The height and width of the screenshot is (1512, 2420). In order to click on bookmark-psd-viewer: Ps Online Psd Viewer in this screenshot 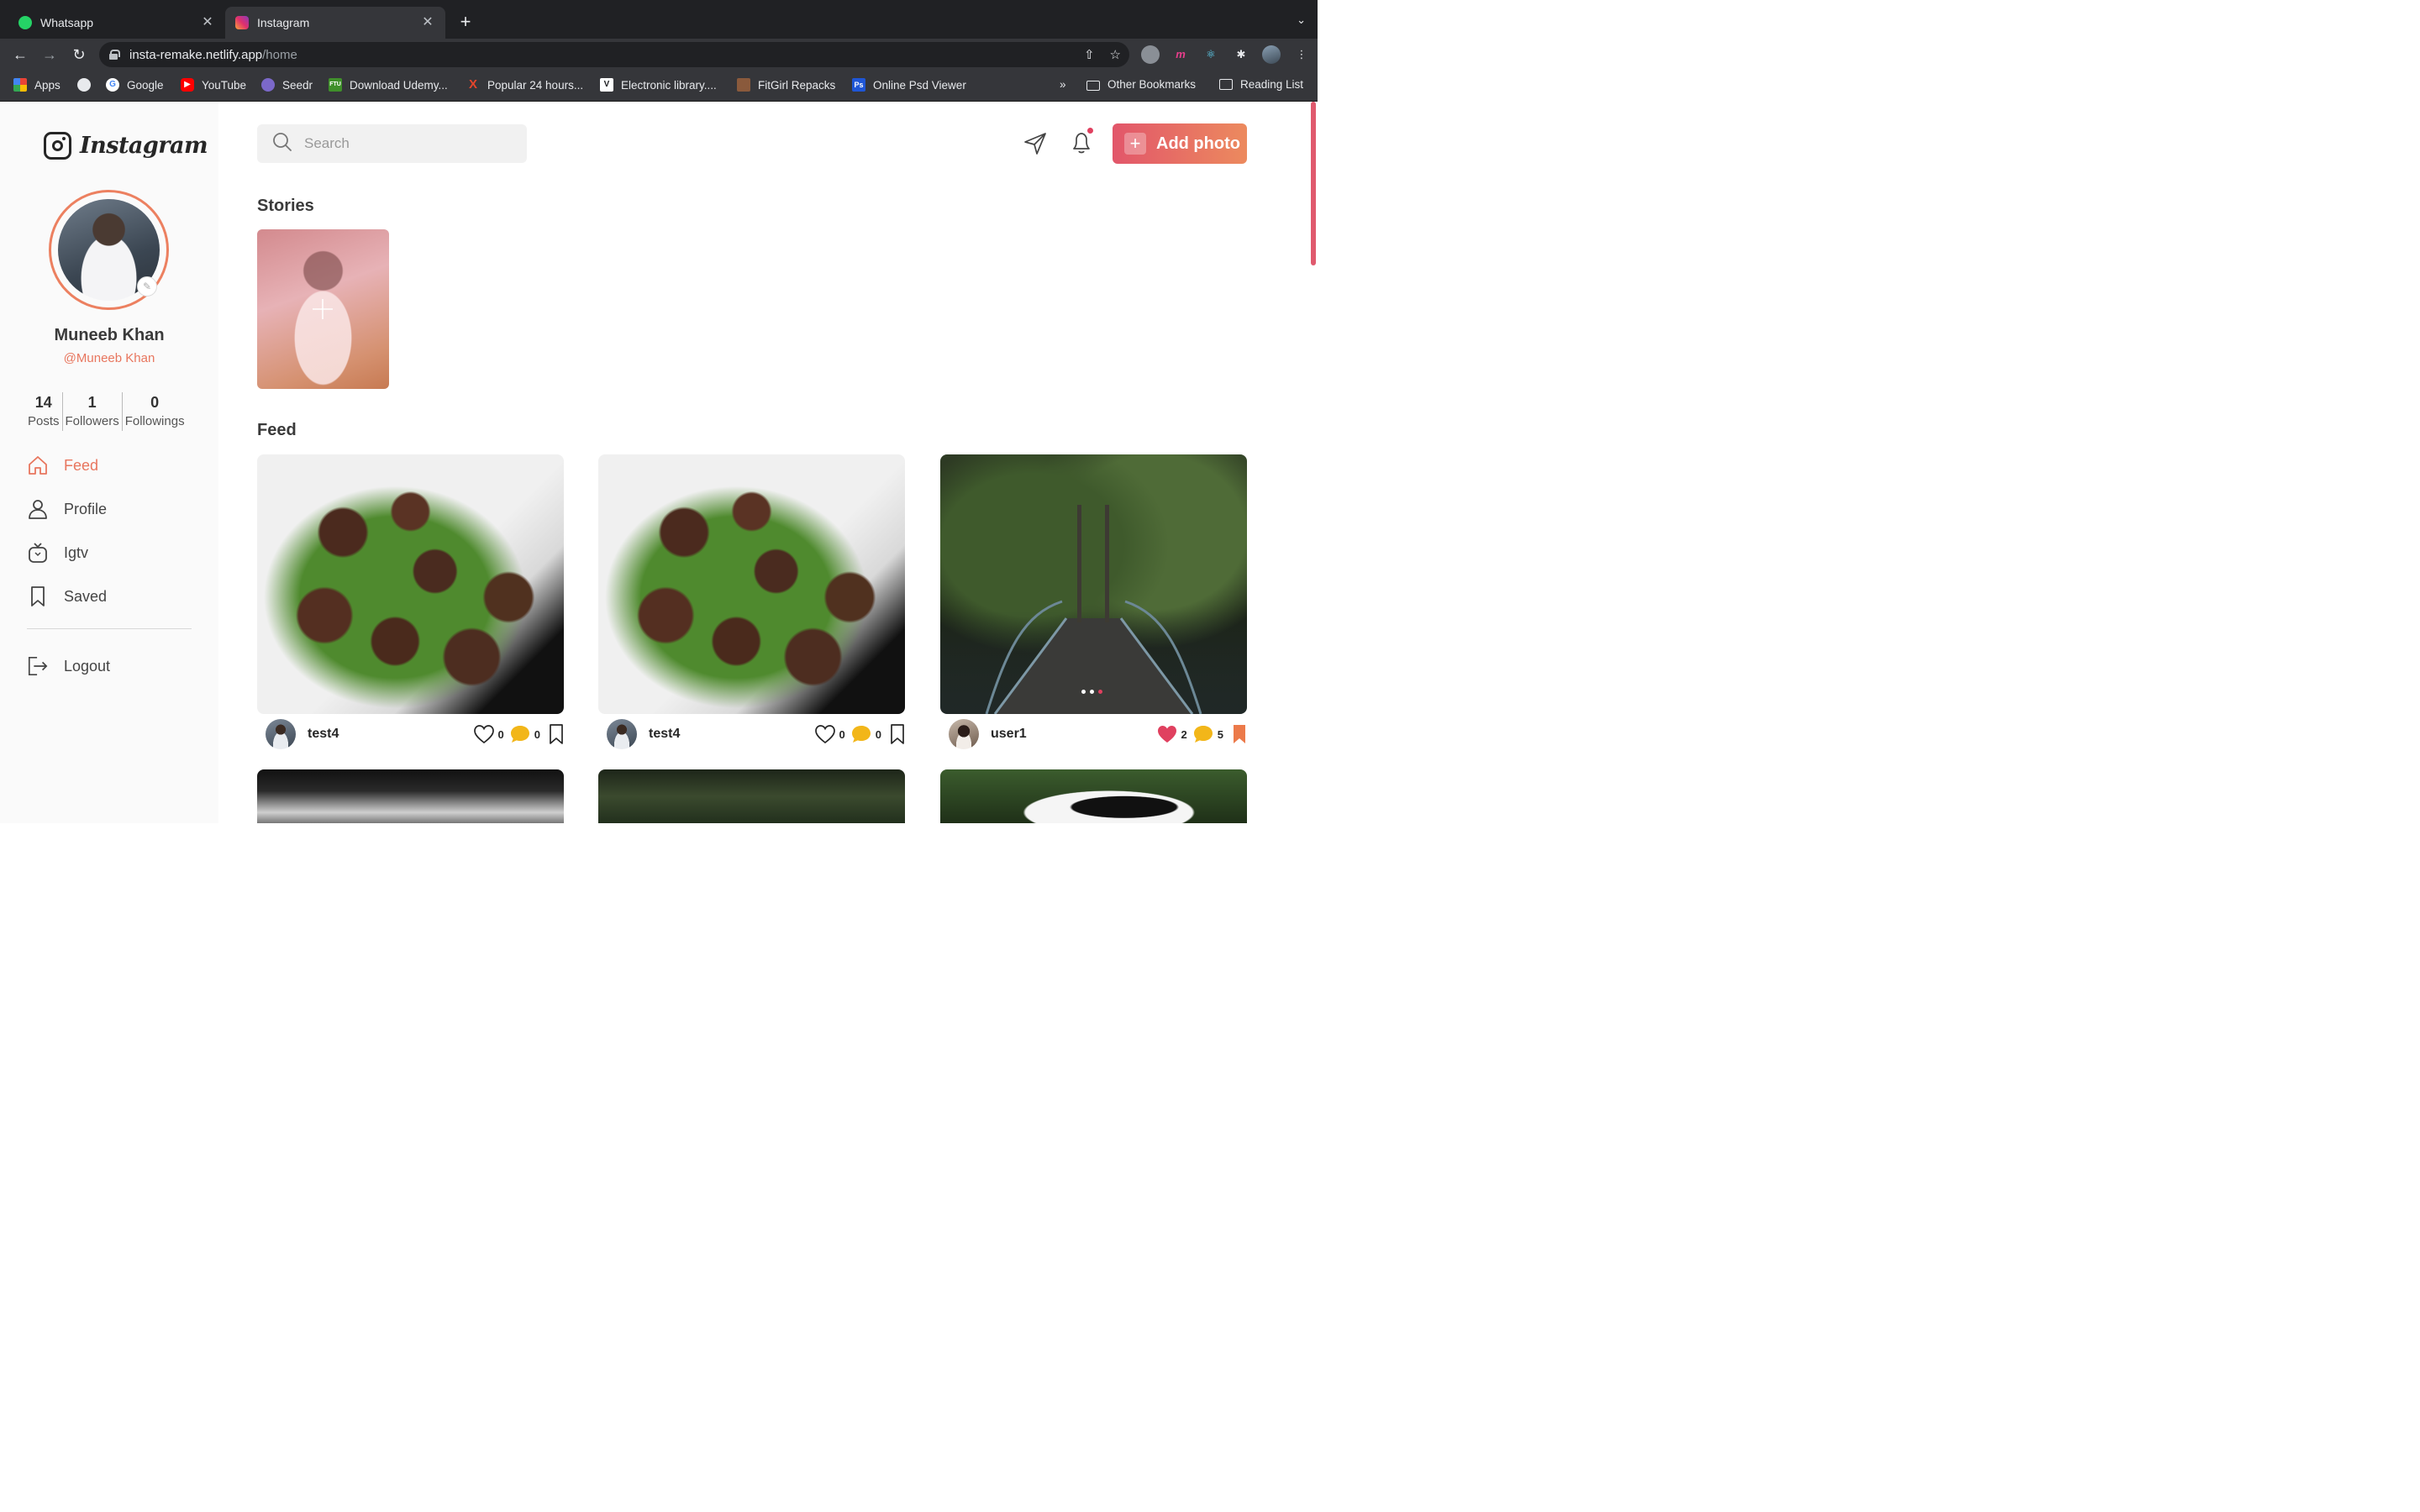, I will do `click(909, 85)`.